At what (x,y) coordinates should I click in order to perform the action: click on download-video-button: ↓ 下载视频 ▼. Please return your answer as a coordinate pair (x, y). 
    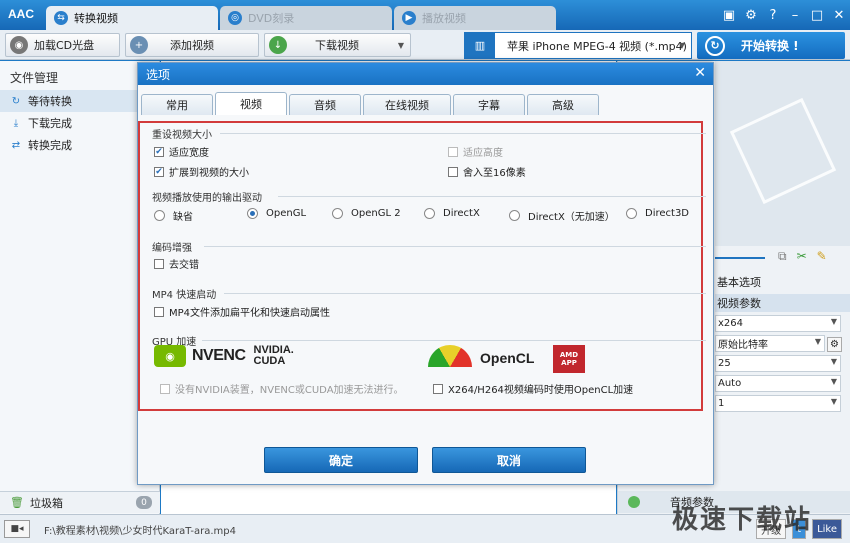
    Looking at the image, I should click on (337, 45).